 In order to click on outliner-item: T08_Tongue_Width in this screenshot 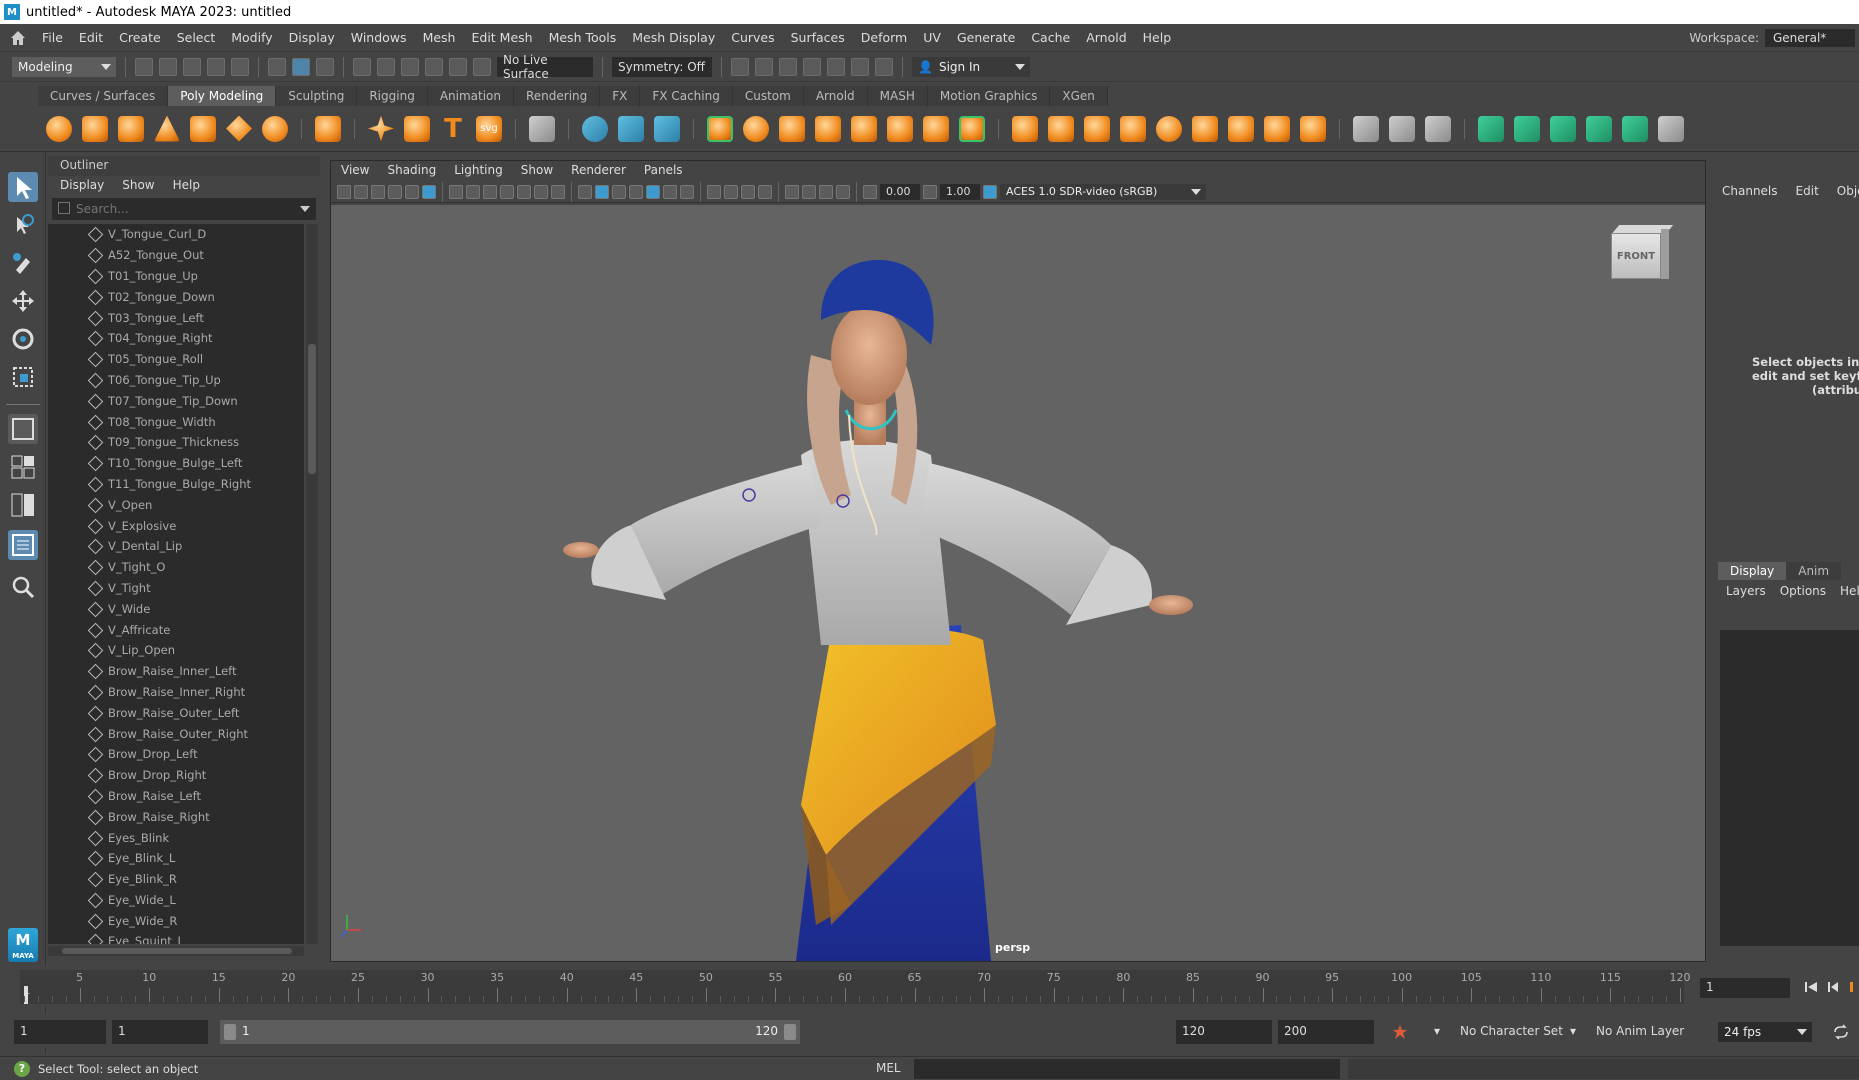, I will do `click(176, 421)`.